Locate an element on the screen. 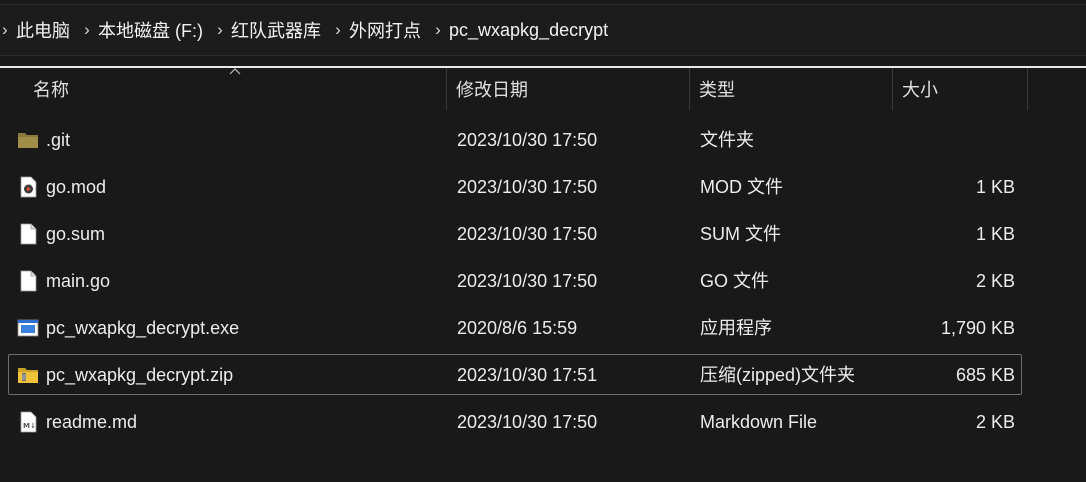 Image resolution: width=1086 pixels, height=482 pixels. column-header-row: 名称 修改日期 类型 大小 is located at coordinates (543, 89).